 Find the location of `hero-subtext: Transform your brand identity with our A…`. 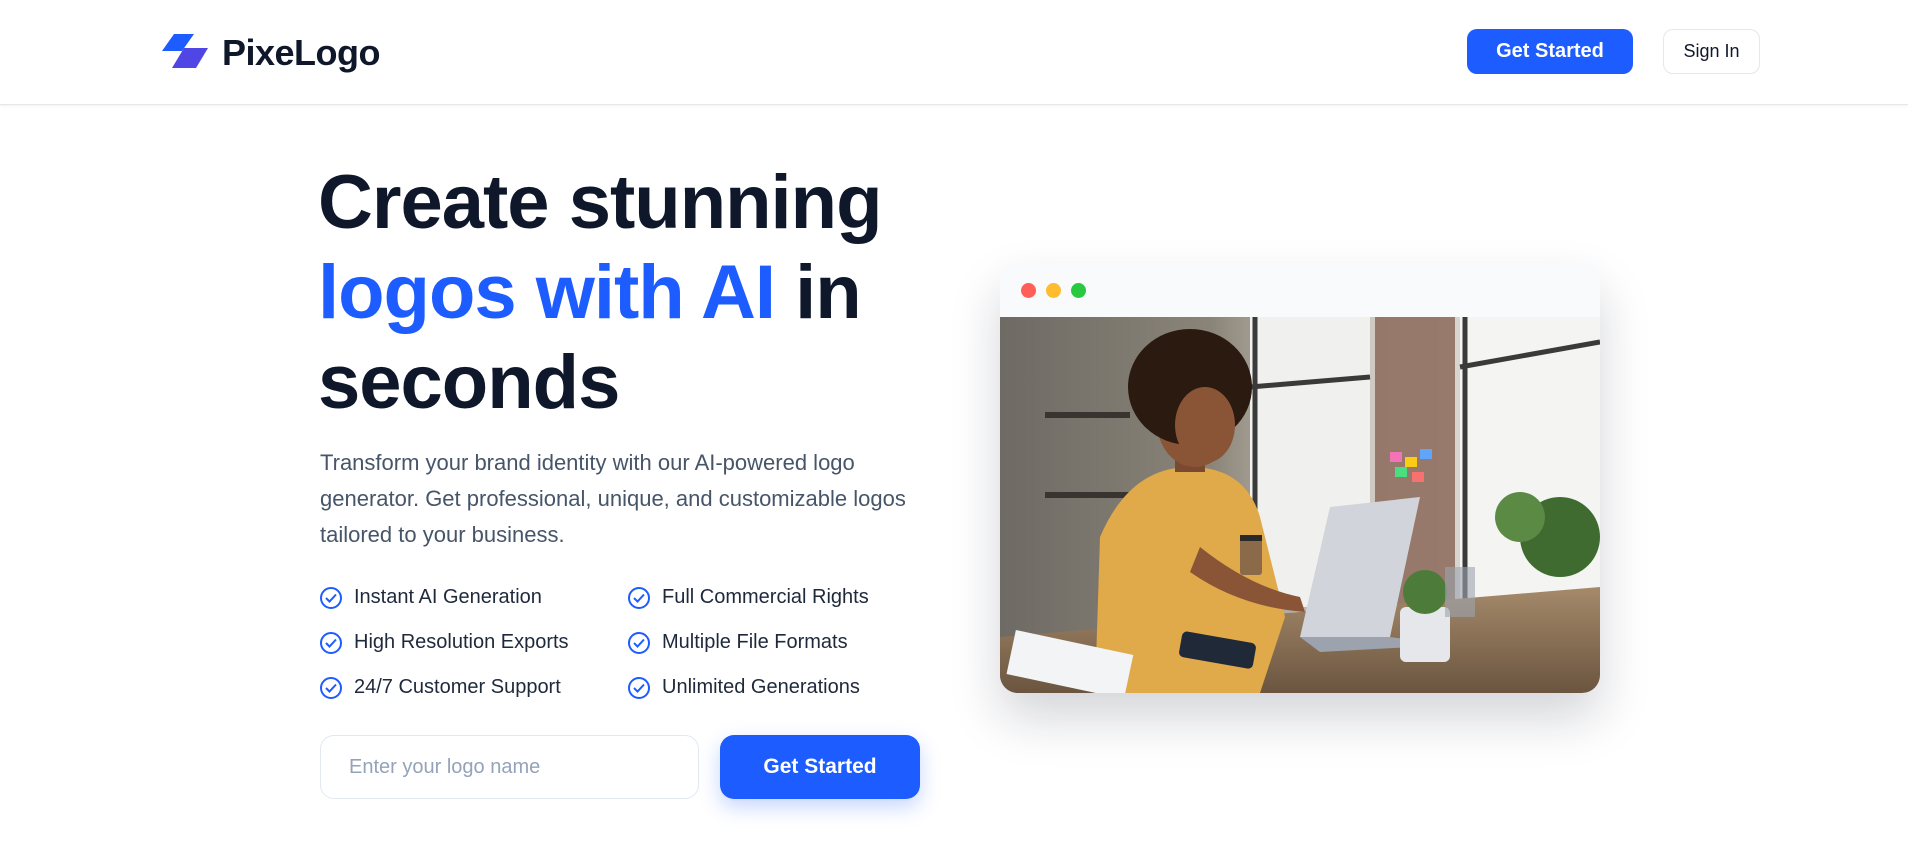

hero-subtext: Transform your brand identity with our A… is located at coordinates (613, 498).